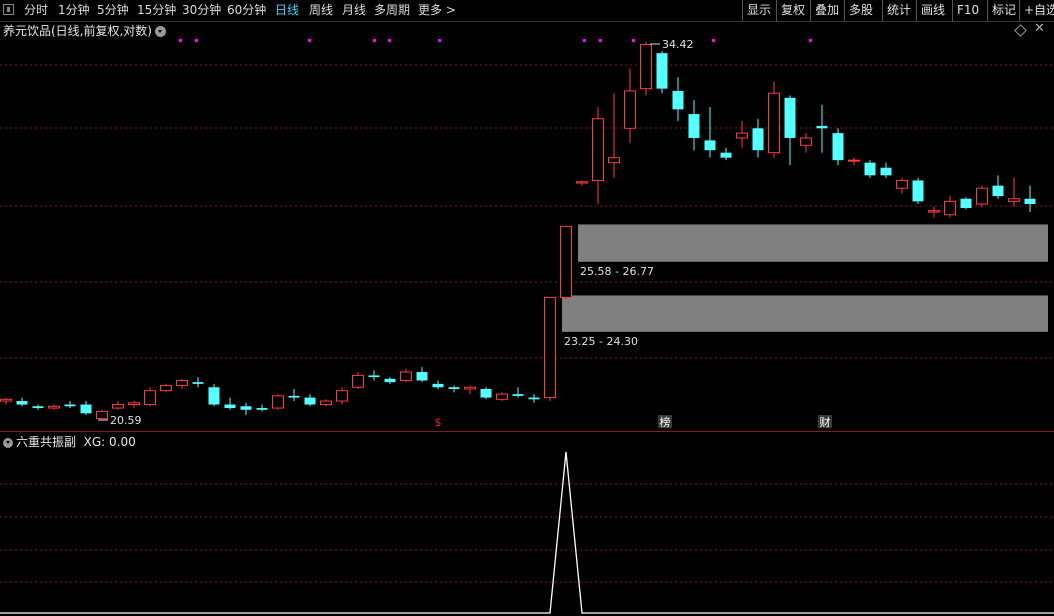  What do you see at coordinates (201, 10) in the screenshot?
I see `period-tab-4: 30分钟` at bounding box center [201, 10].